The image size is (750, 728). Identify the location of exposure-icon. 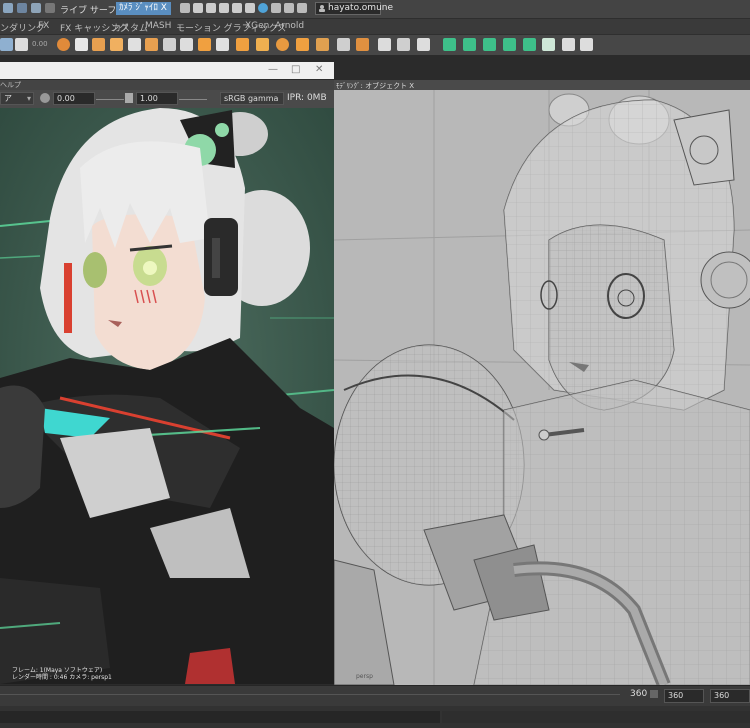
(45, 98).